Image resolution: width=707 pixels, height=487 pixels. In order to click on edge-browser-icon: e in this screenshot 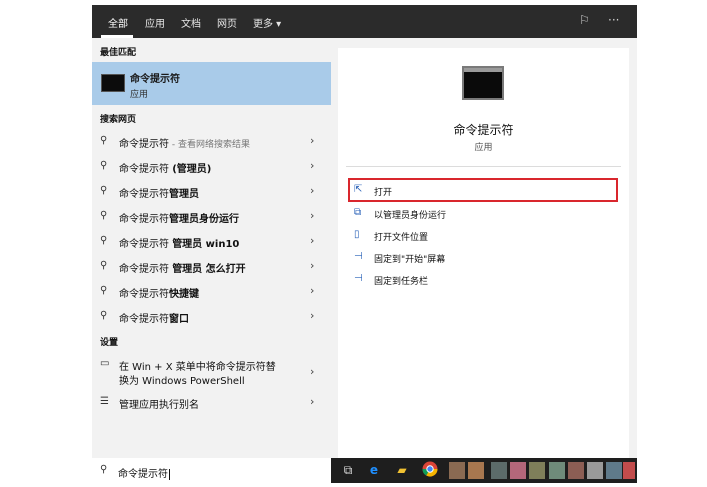, I will do `click(374, 470)`.